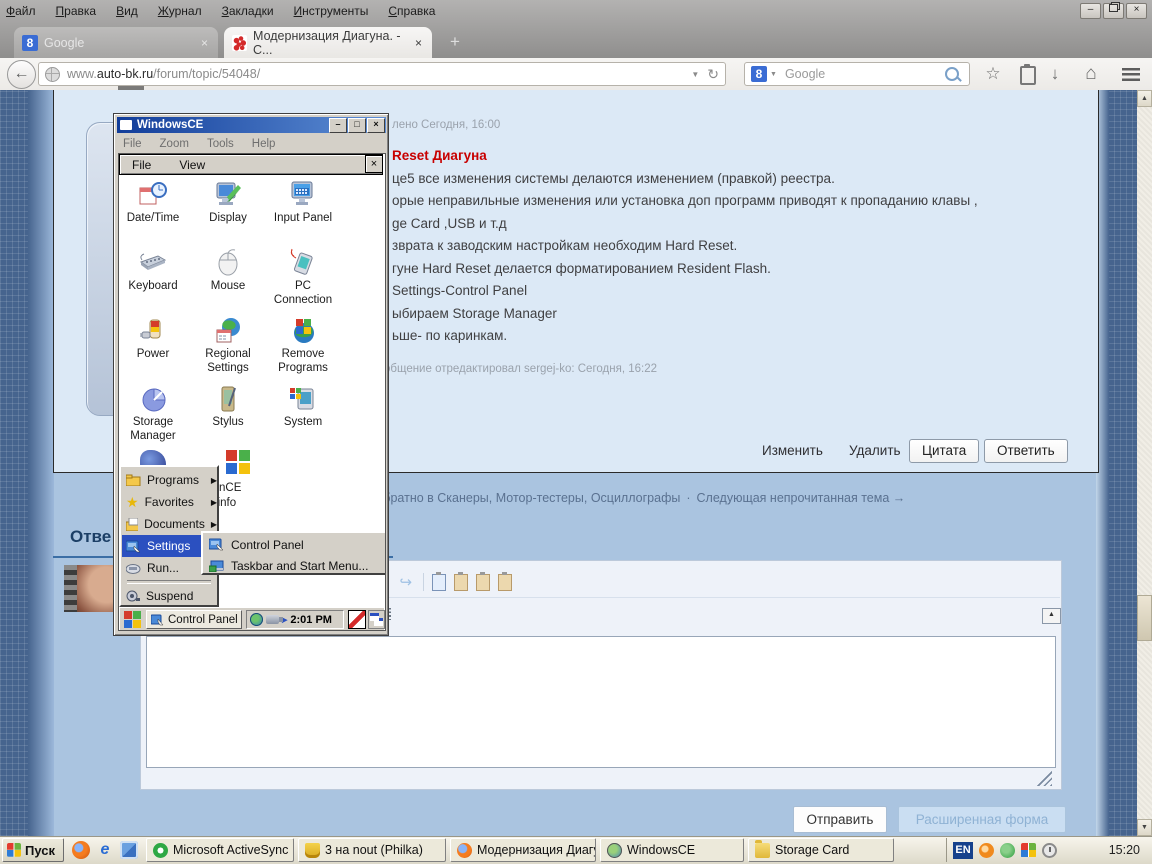 The height and width of the screenshot is (864, 1152). What do you see at coordinates (153, 271) in the screenshot?
I see `cp-icon-keyboard: Keyboard` at bounding box center [153, 271].